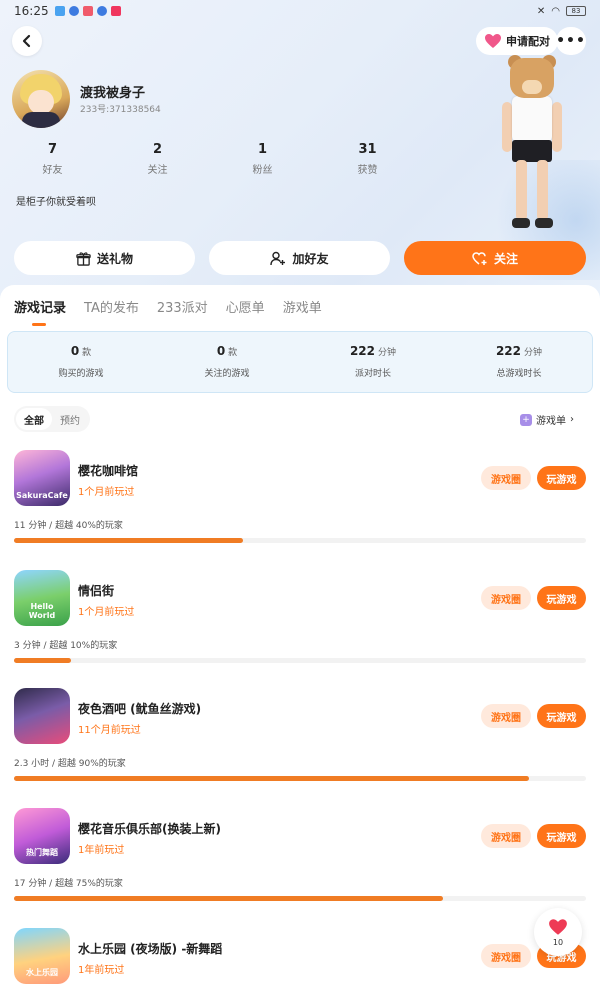 The height and width of the screenshot is (1000, 600). What do you see at coordinates (113, 93) in the screenshot?
I see `username: 渡我被身子` at bounding box center [113, 93].